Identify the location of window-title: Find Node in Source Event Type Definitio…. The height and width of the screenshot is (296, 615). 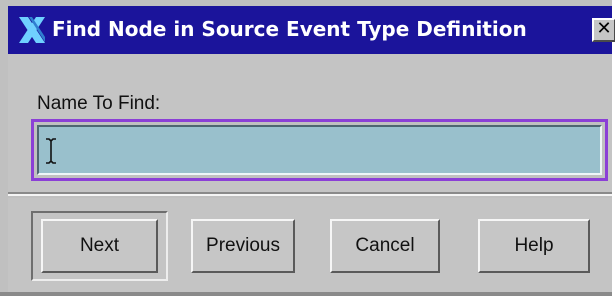
(289, 29).